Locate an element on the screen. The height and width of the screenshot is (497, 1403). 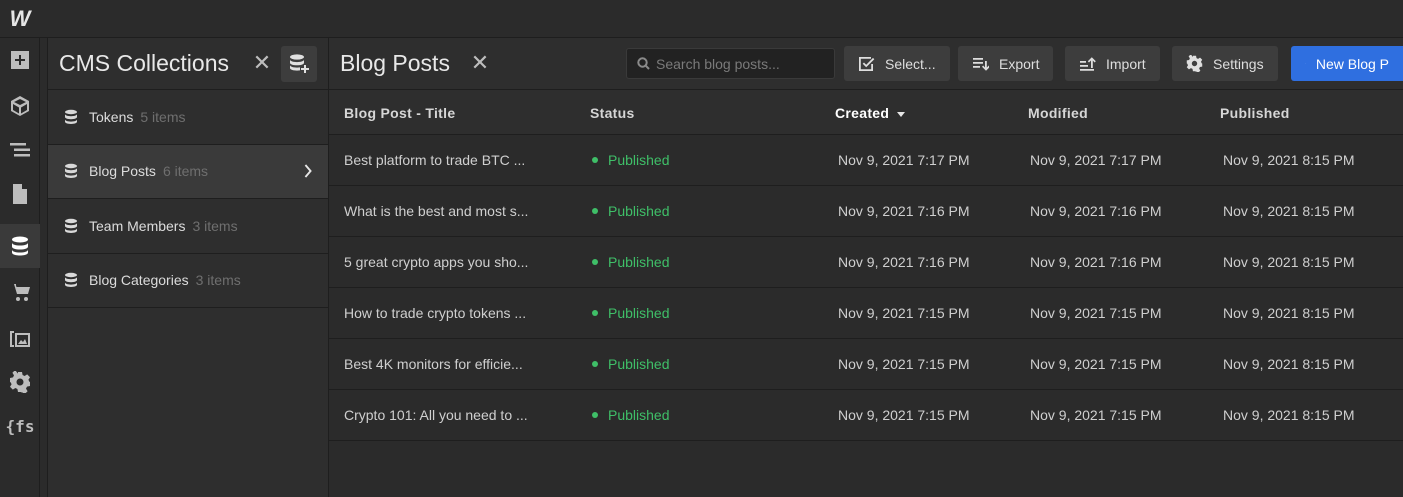
column-header-created-label: Created is located at coordinates (862, 113).